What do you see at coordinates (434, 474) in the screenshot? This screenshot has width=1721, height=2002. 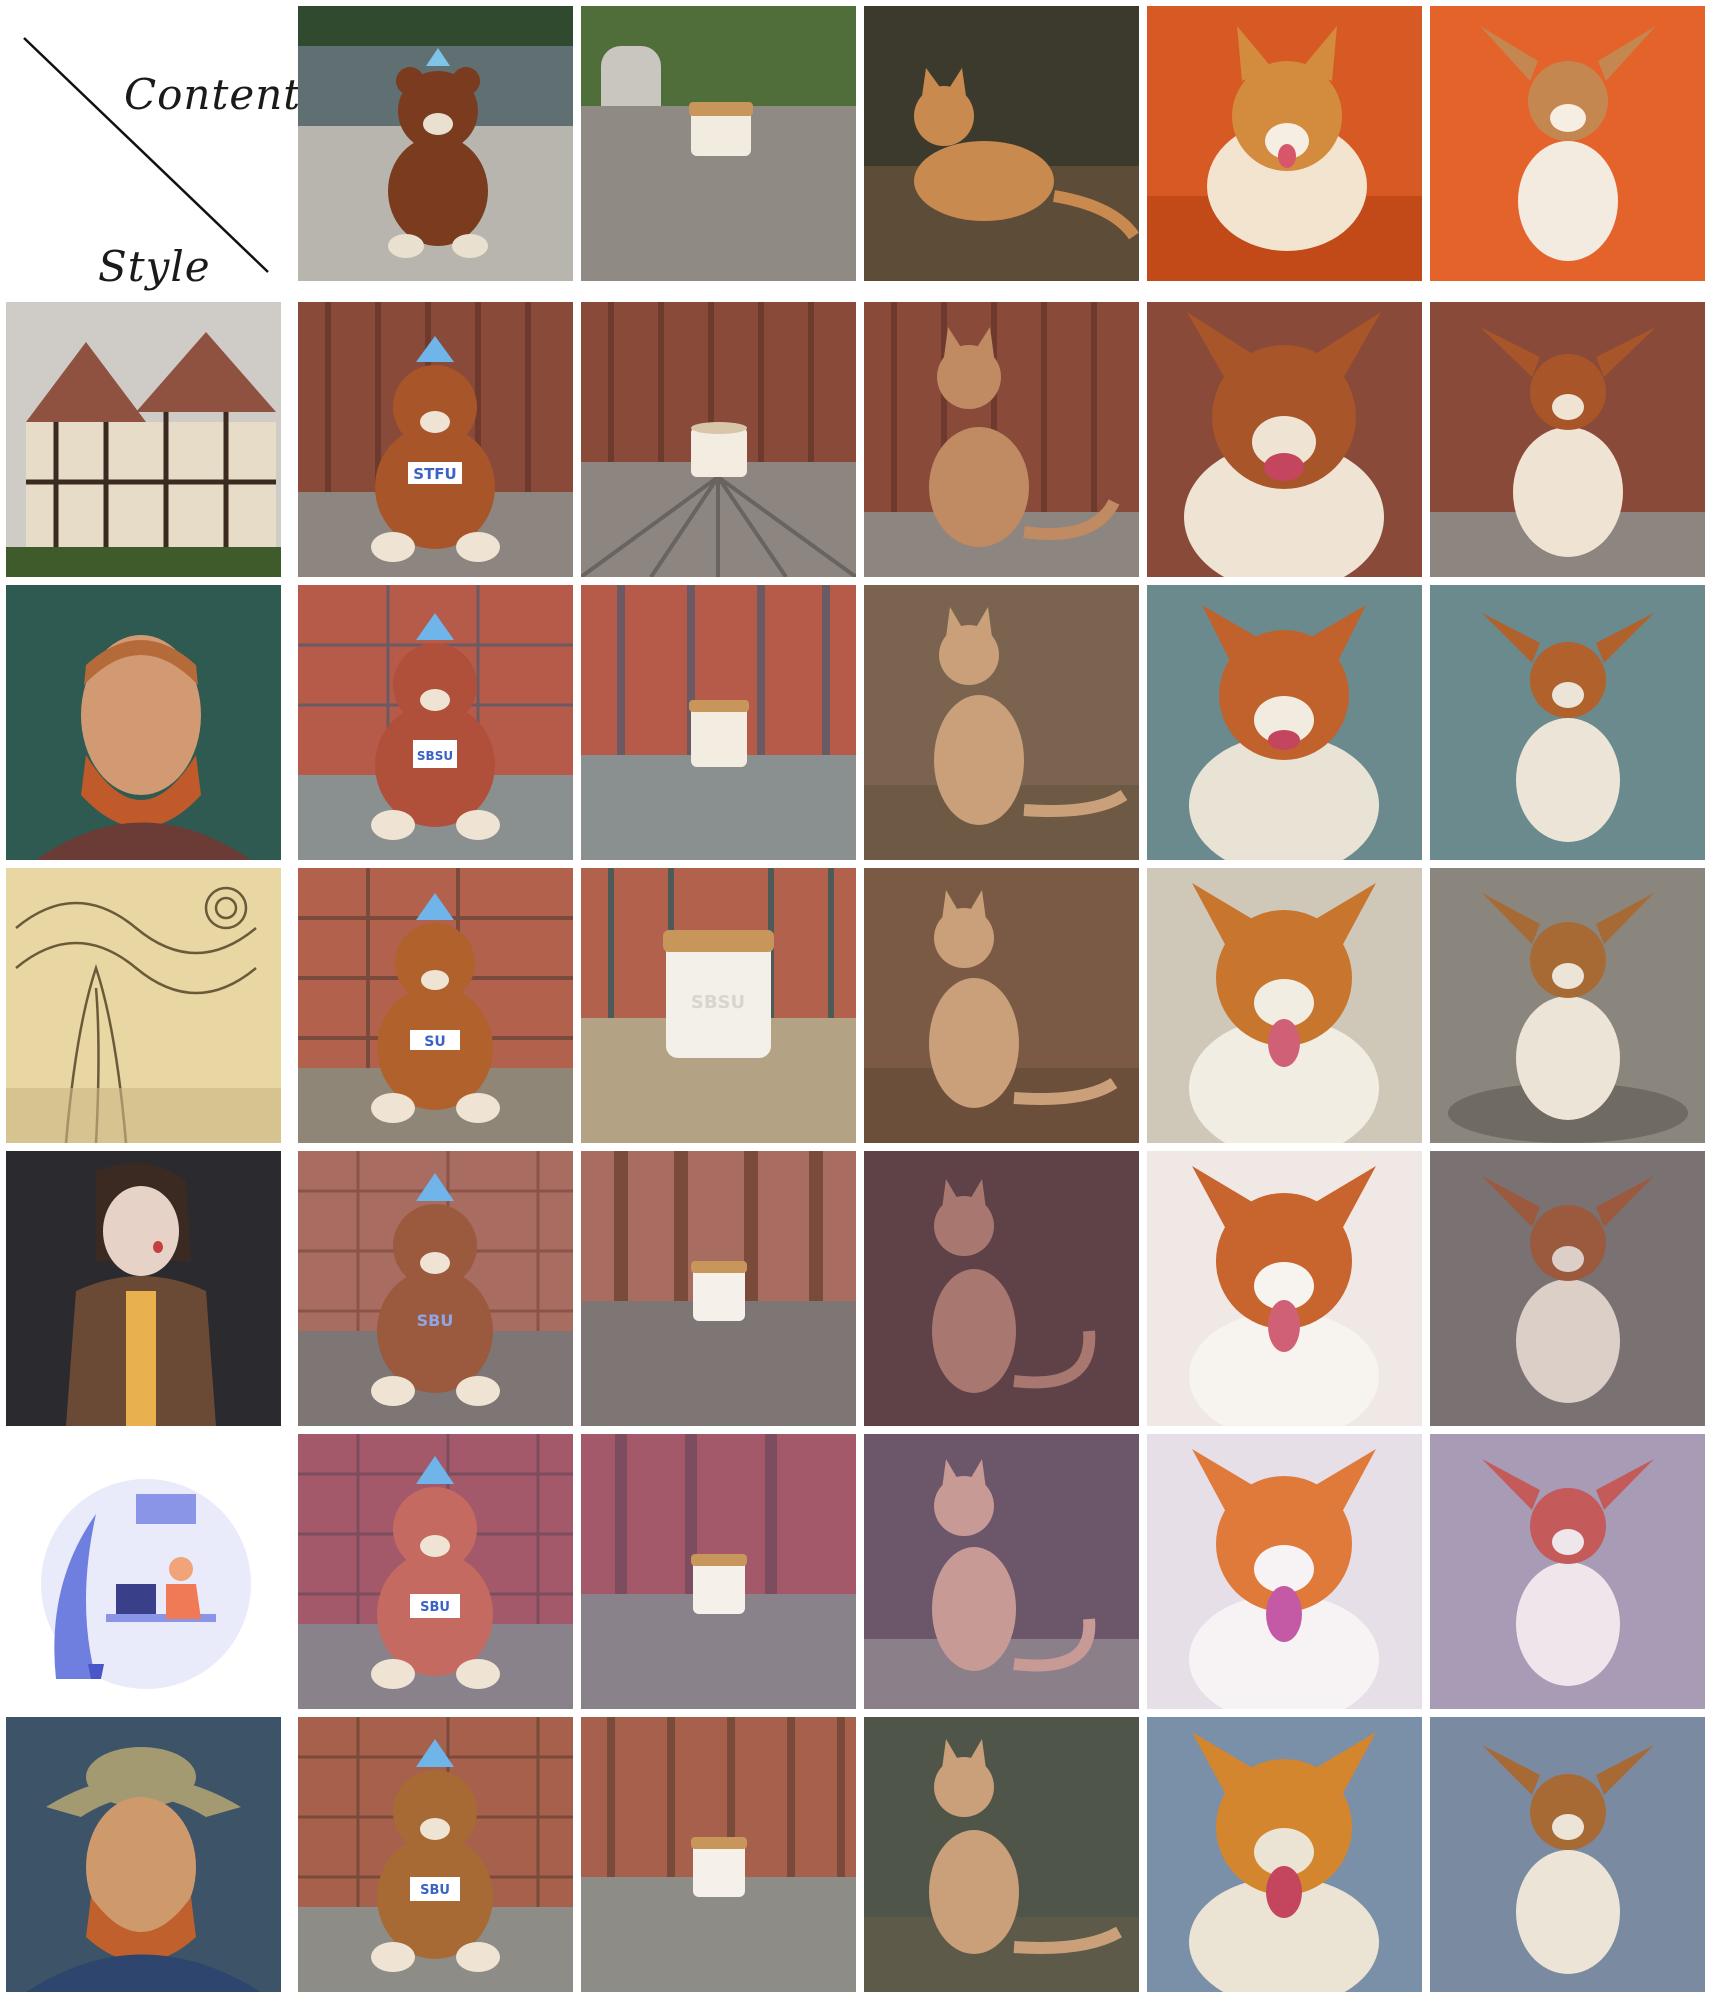 I see `teddy-label-row1: STFU` at bounding box center [434, 474].